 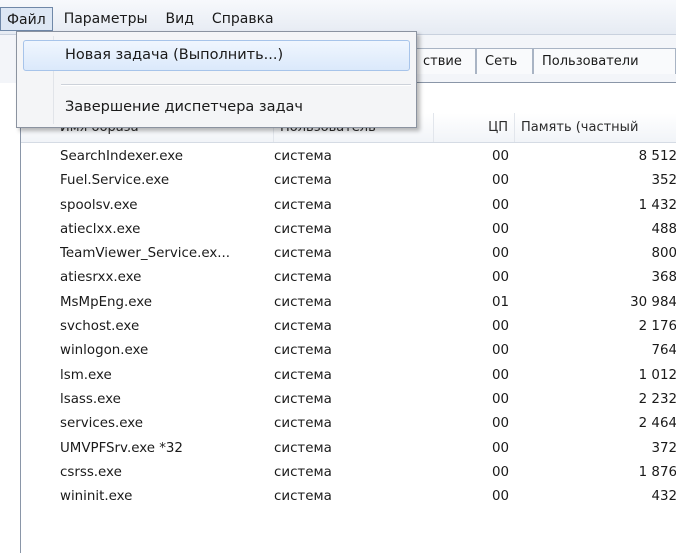 What do you see at coordinates (86, 375) in the screenshot?
I see `process-name: lsm.exe` at bounding box center [86, 375].